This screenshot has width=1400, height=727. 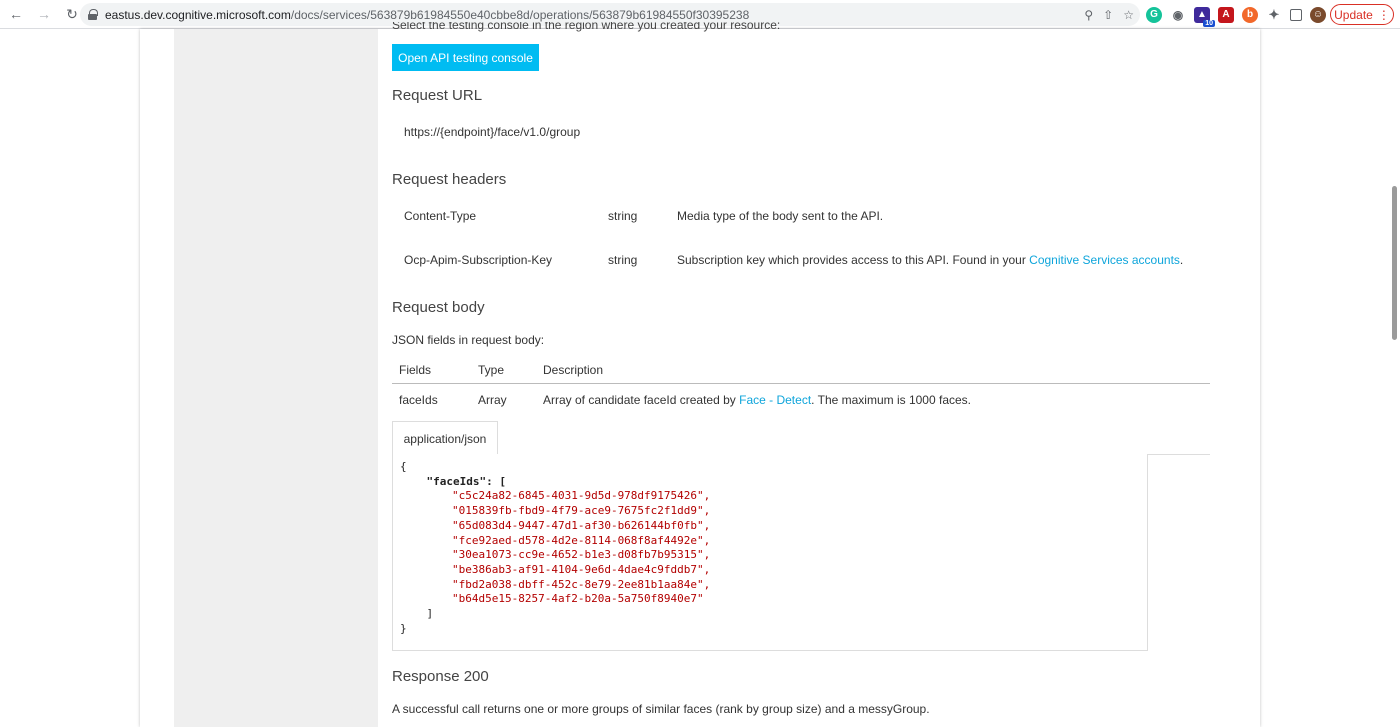 What do you see at coordinates (801, 383) in the screenshot?
I see `table-divider` at bounding box center [801, 383].